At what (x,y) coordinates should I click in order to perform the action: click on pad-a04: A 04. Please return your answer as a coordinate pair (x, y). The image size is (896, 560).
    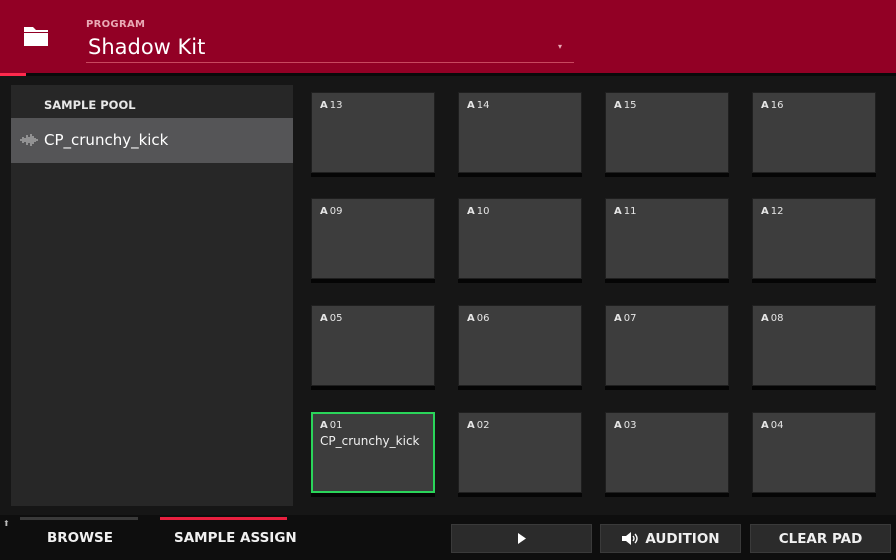
    Looking at the image, I should click on (814, 452).